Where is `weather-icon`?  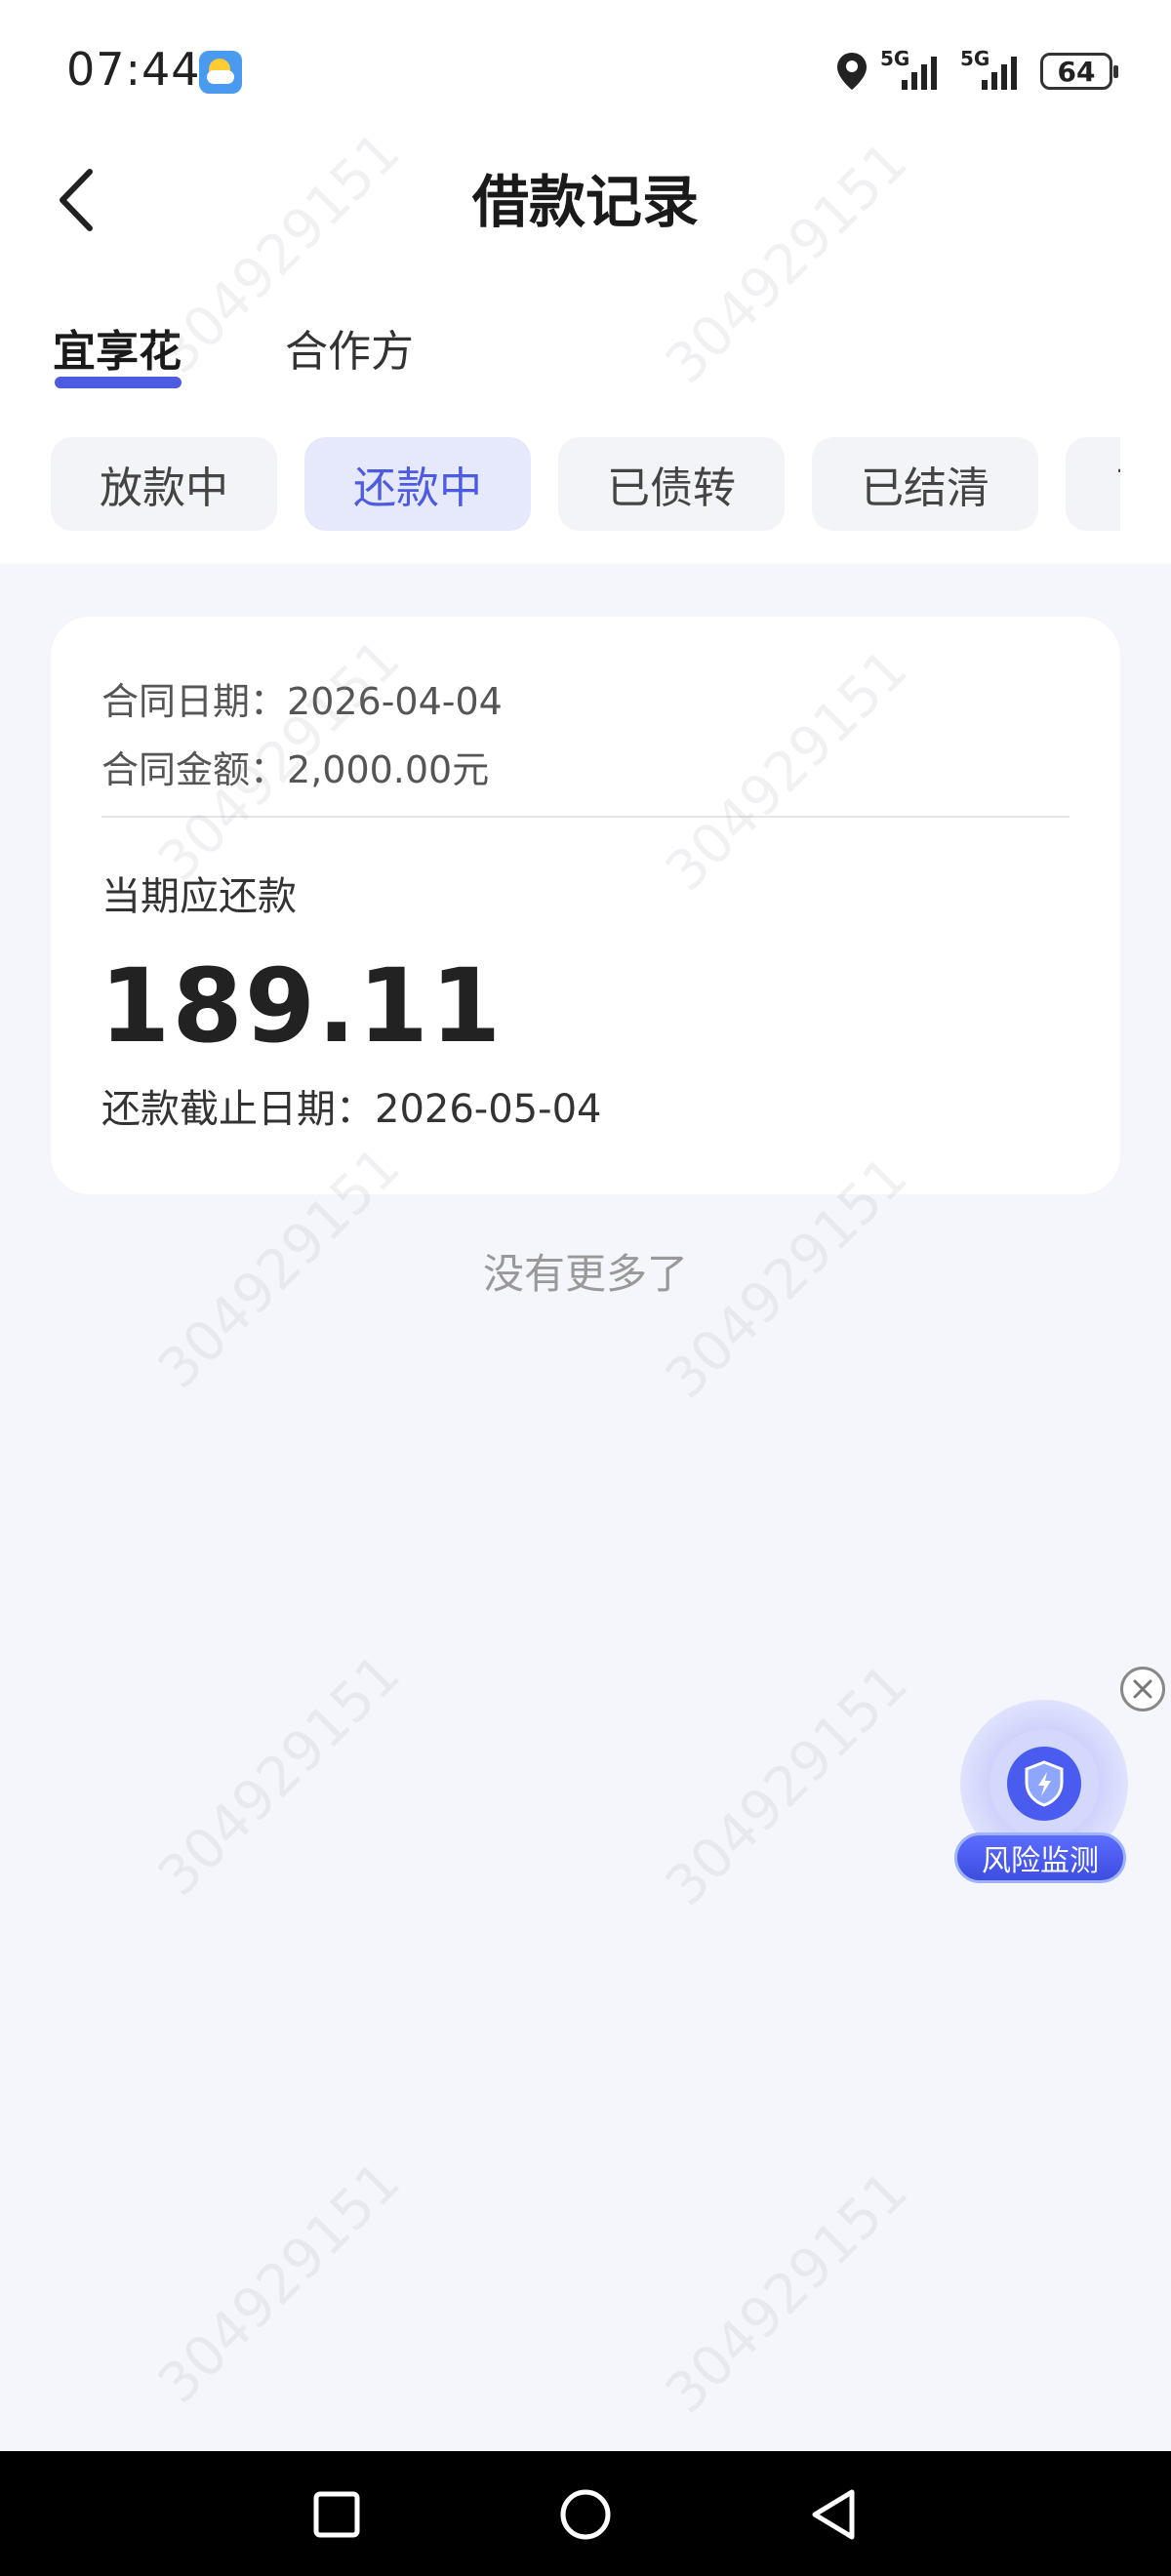
weather-icon is located at coordinates (220, 72).